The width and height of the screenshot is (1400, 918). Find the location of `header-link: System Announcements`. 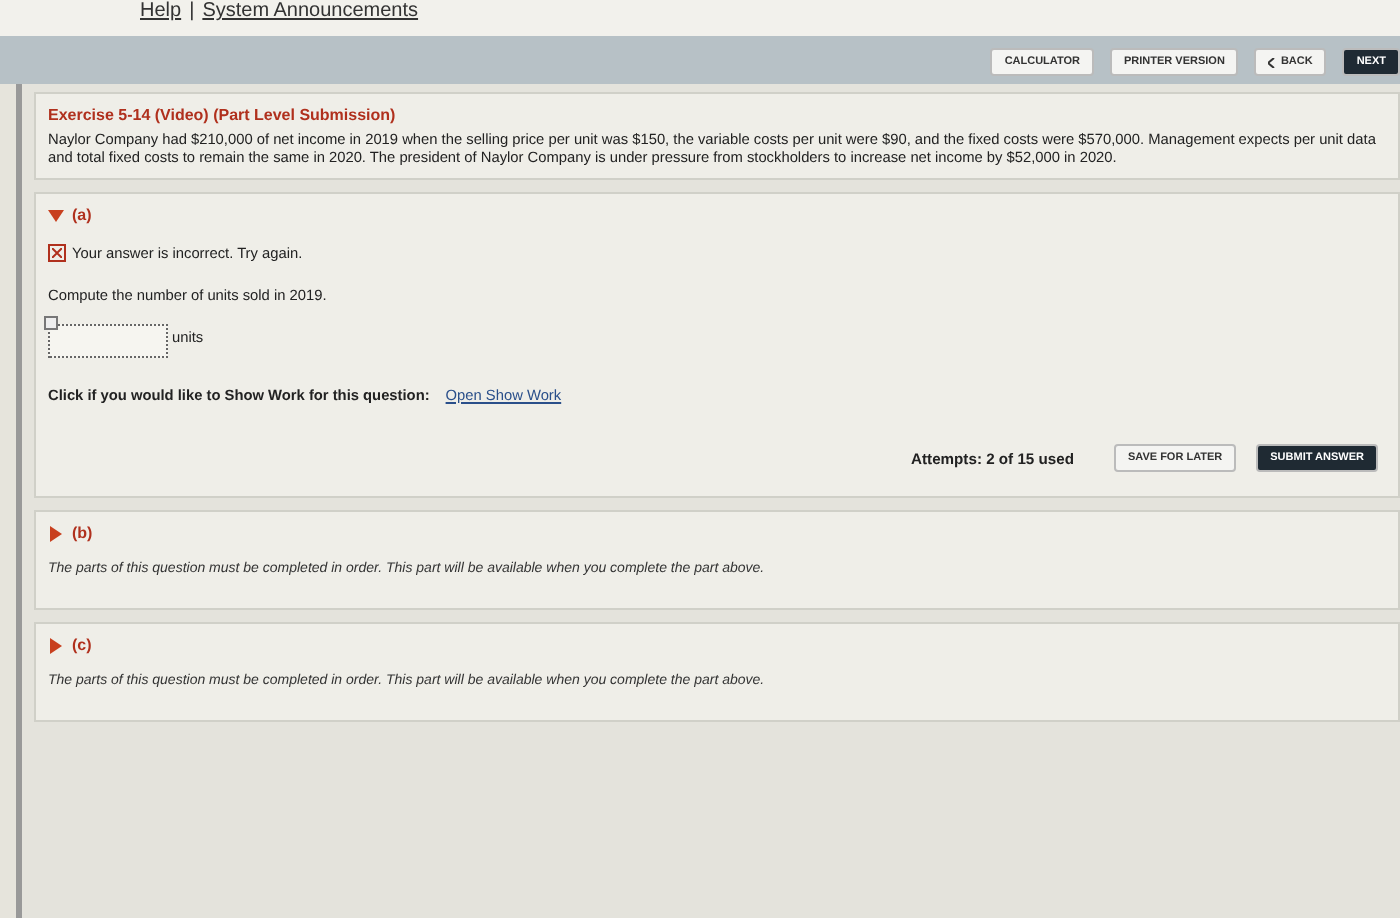

header-link: System Announcements is located at coordinates (310, 12).